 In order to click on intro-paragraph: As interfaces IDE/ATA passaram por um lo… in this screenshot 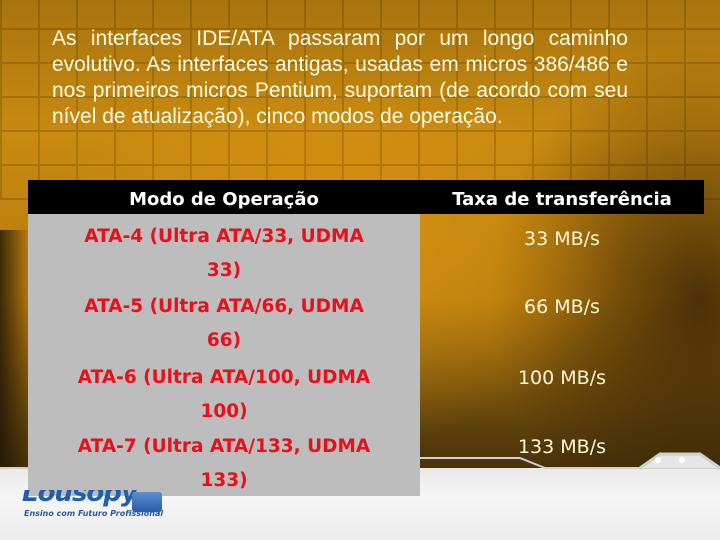, I will do `click(340, 77)`.